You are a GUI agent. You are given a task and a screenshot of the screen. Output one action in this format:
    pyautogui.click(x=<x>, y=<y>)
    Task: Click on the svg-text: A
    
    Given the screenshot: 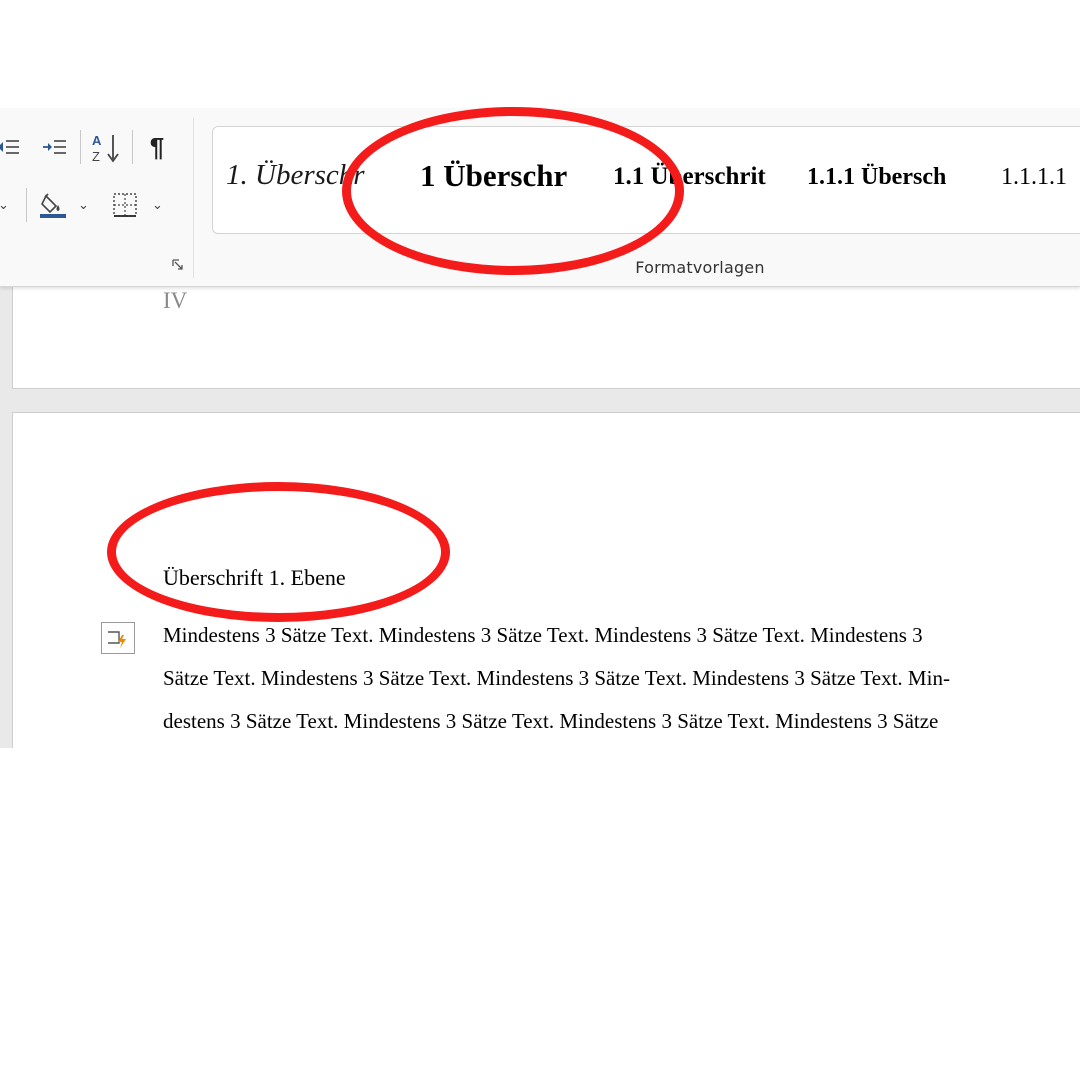 What is the action you would take?
    pyautogui.click(x=97, y=140)
    